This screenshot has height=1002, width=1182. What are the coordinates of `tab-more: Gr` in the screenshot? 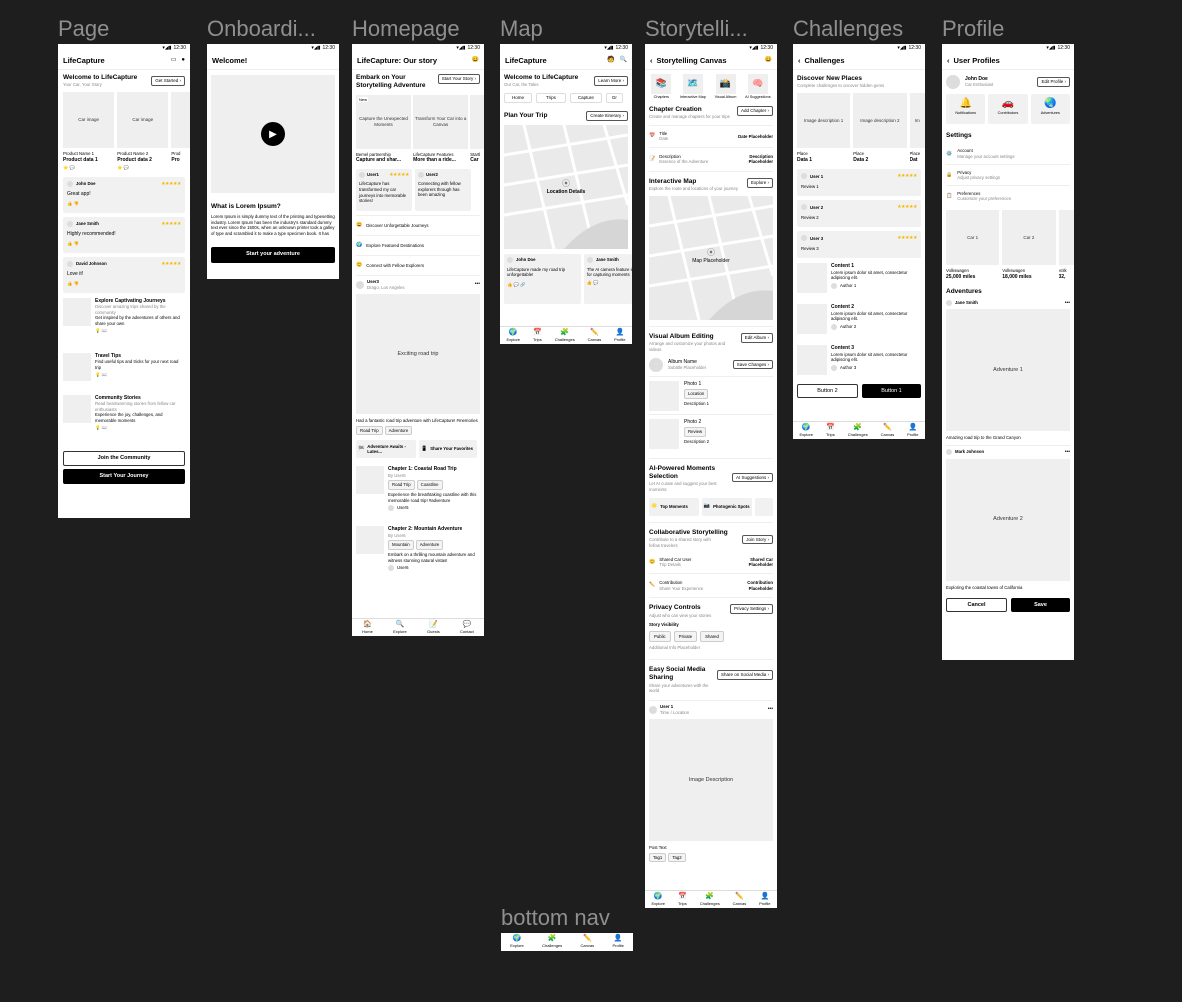 It's located at (614, 98).